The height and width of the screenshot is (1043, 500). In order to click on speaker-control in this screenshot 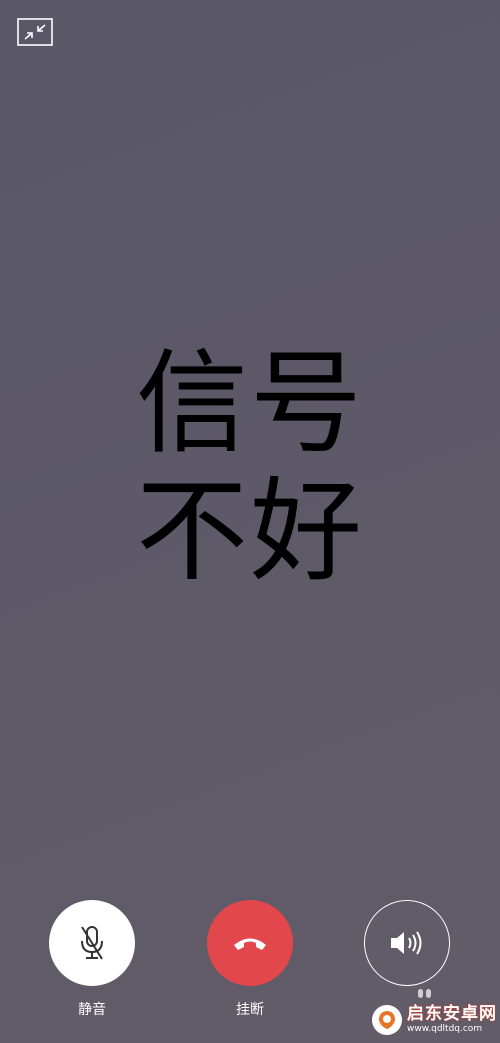, I will do `click(407, 943)`.